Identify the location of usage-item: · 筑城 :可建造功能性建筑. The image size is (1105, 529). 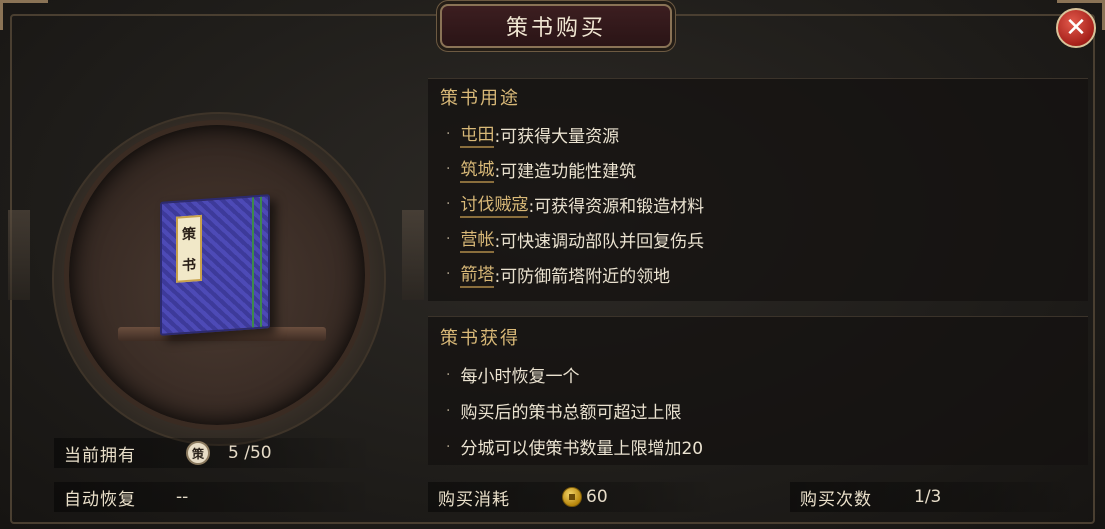
(541, 169).